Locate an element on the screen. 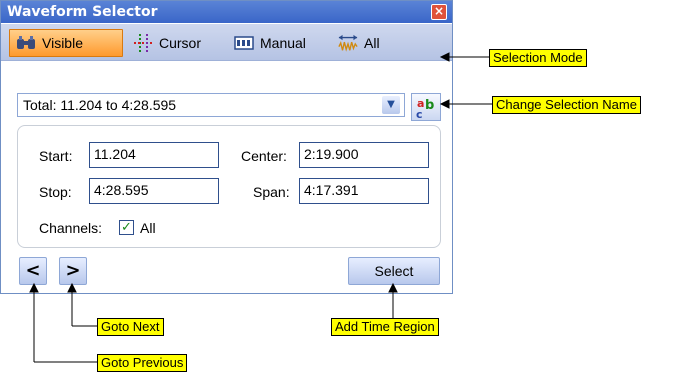 Image resolution: width=674 pixels, height=377 pixels. callout-goto-next: Goto Next is located at coordinates (130, 327).